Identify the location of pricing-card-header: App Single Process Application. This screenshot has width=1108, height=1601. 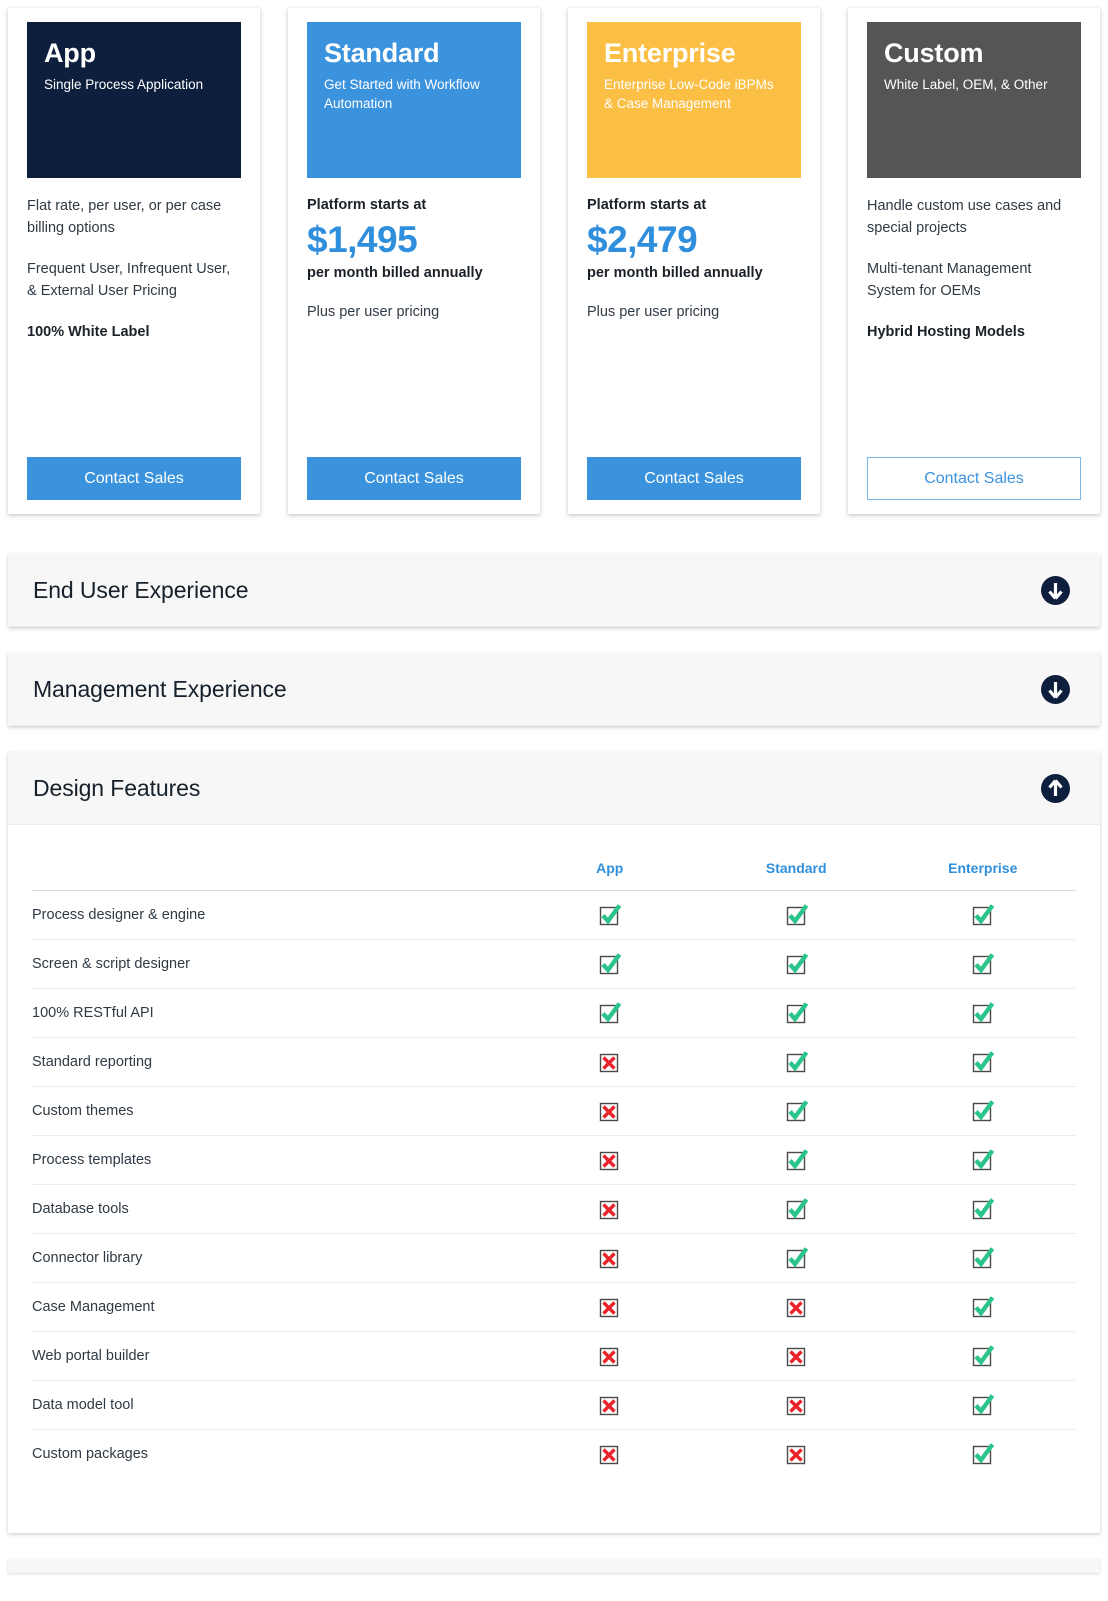
(134, 100).